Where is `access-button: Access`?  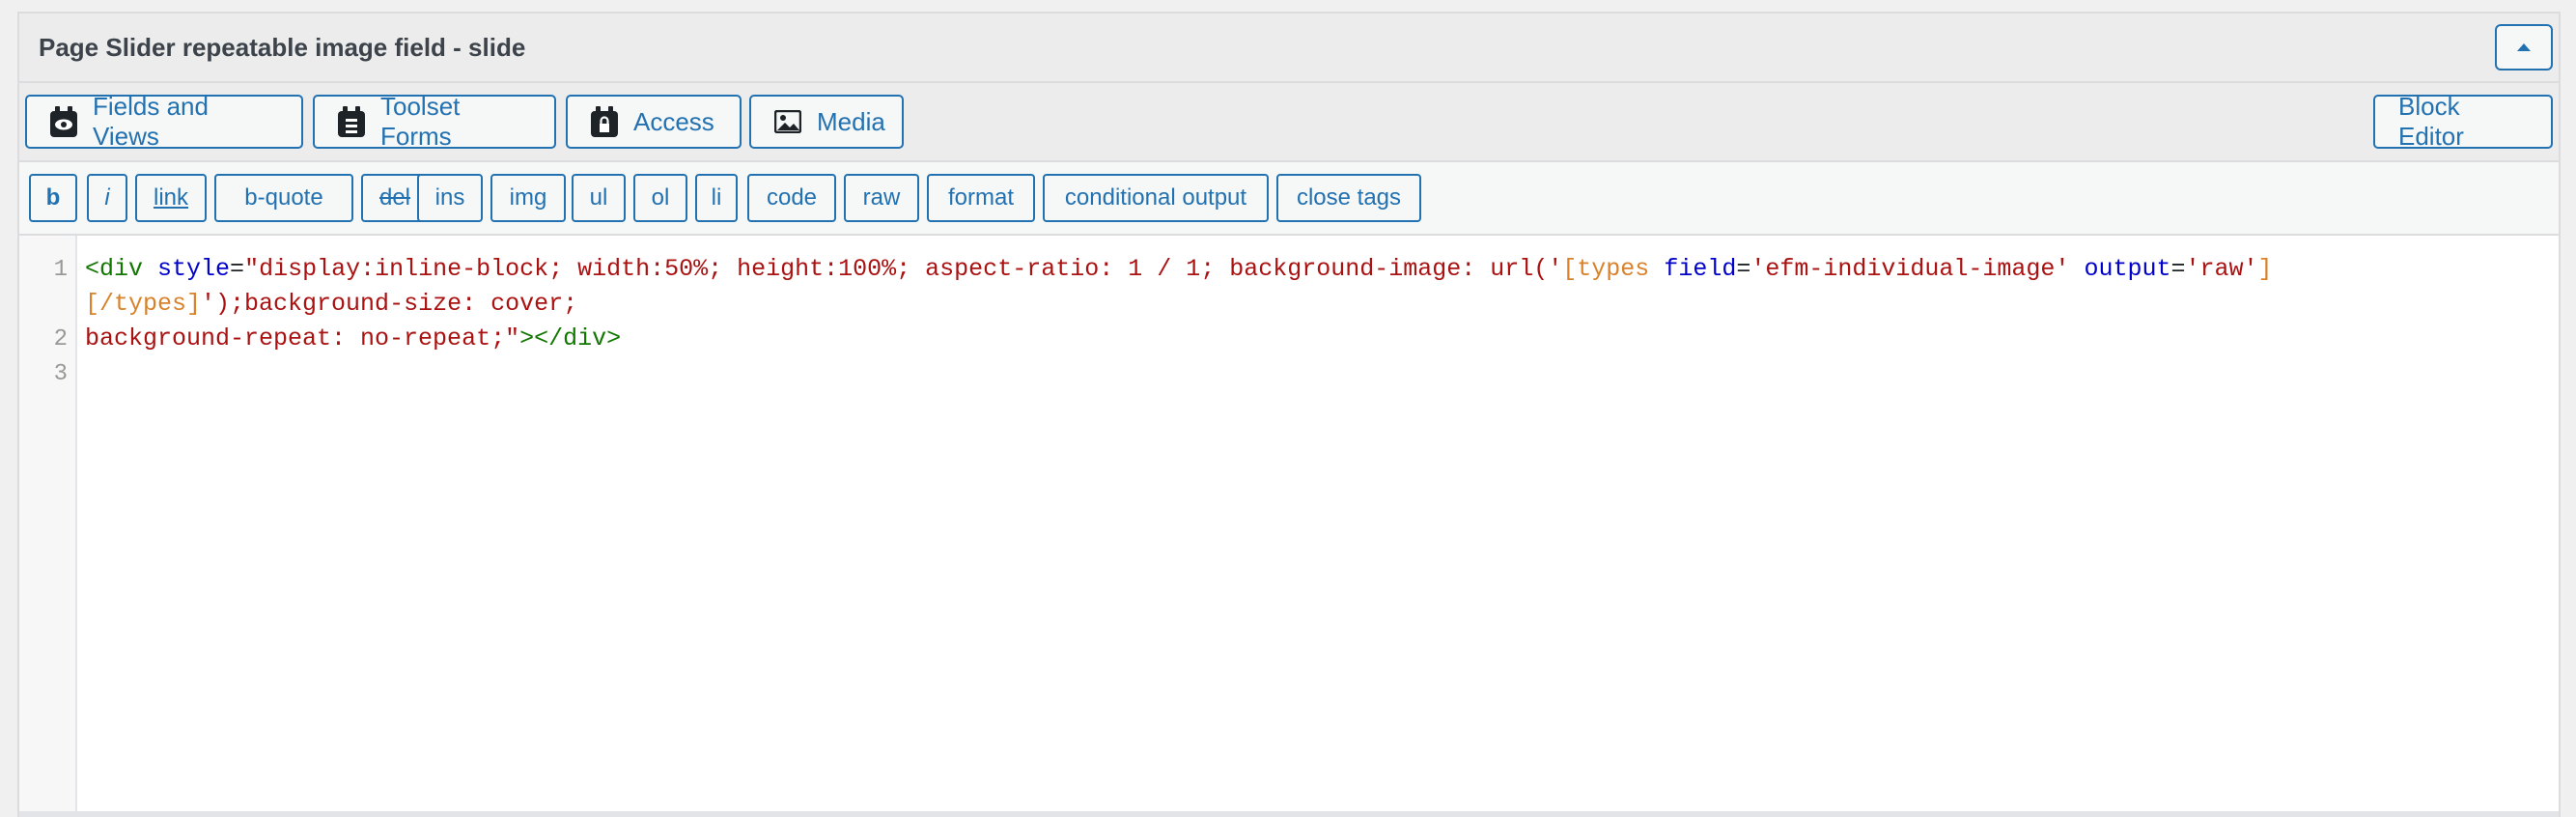
access-button: Access is located at coordinates (654, 122).